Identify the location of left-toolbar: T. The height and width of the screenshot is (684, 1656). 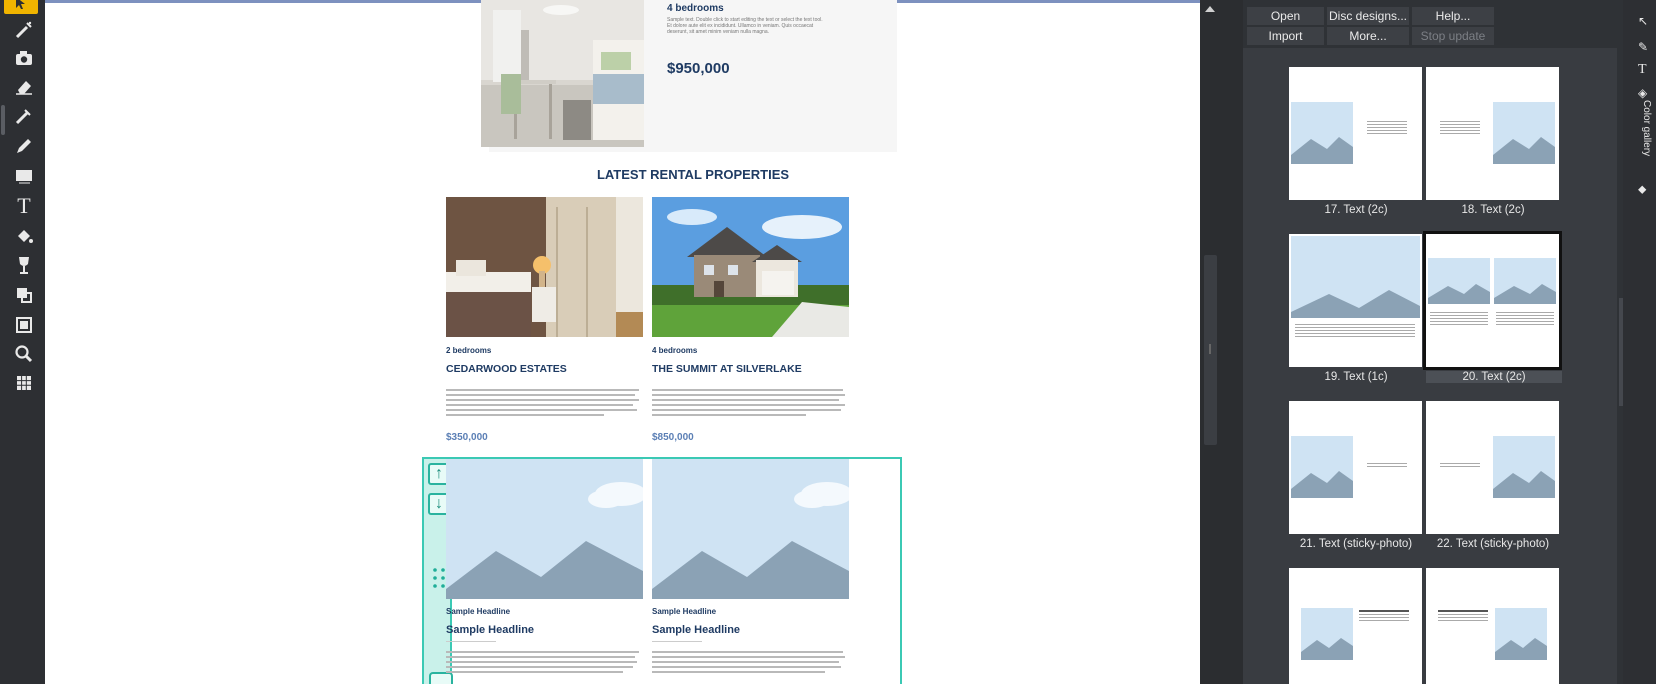
(23, 342).